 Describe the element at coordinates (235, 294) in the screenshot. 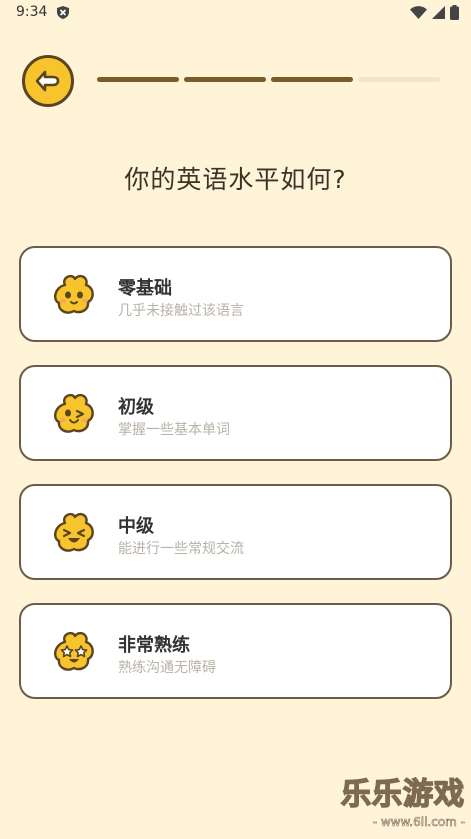

I see `option-beginner-zero: 零基础 几乎未接触过该语言` at that location.